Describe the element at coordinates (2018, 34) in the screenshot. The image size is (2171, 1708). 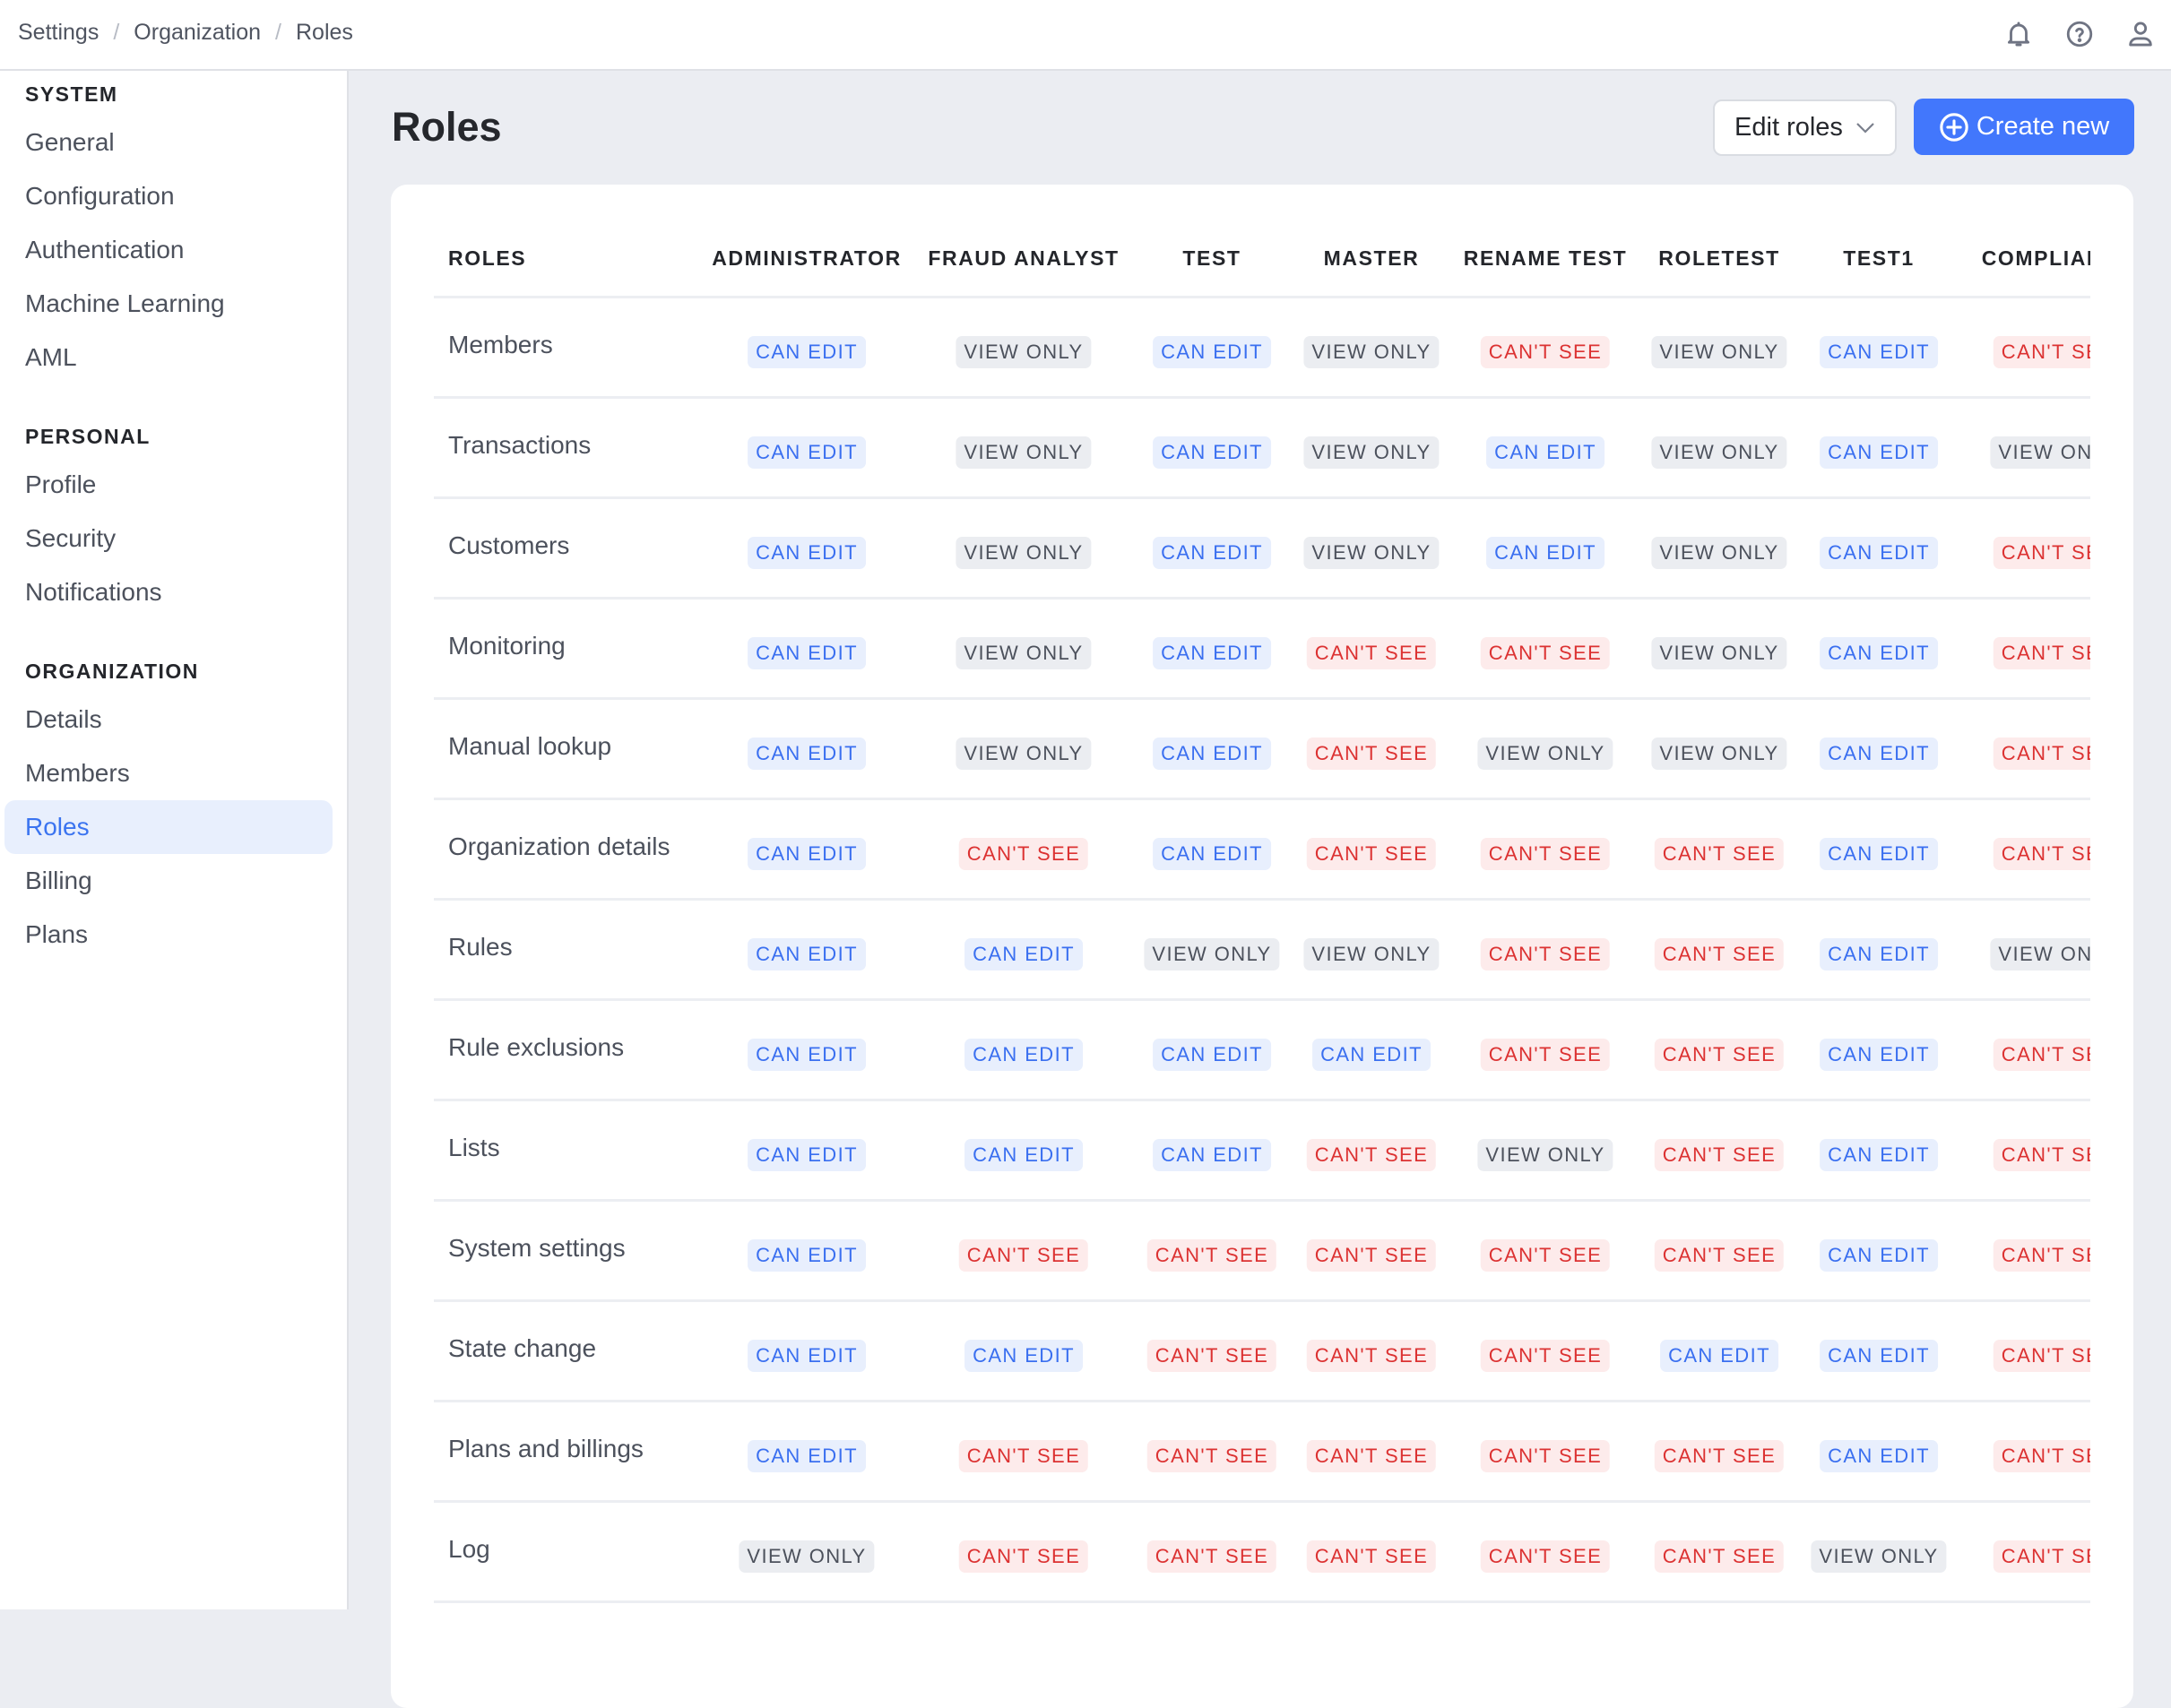
I see `notifications-button` at that location.